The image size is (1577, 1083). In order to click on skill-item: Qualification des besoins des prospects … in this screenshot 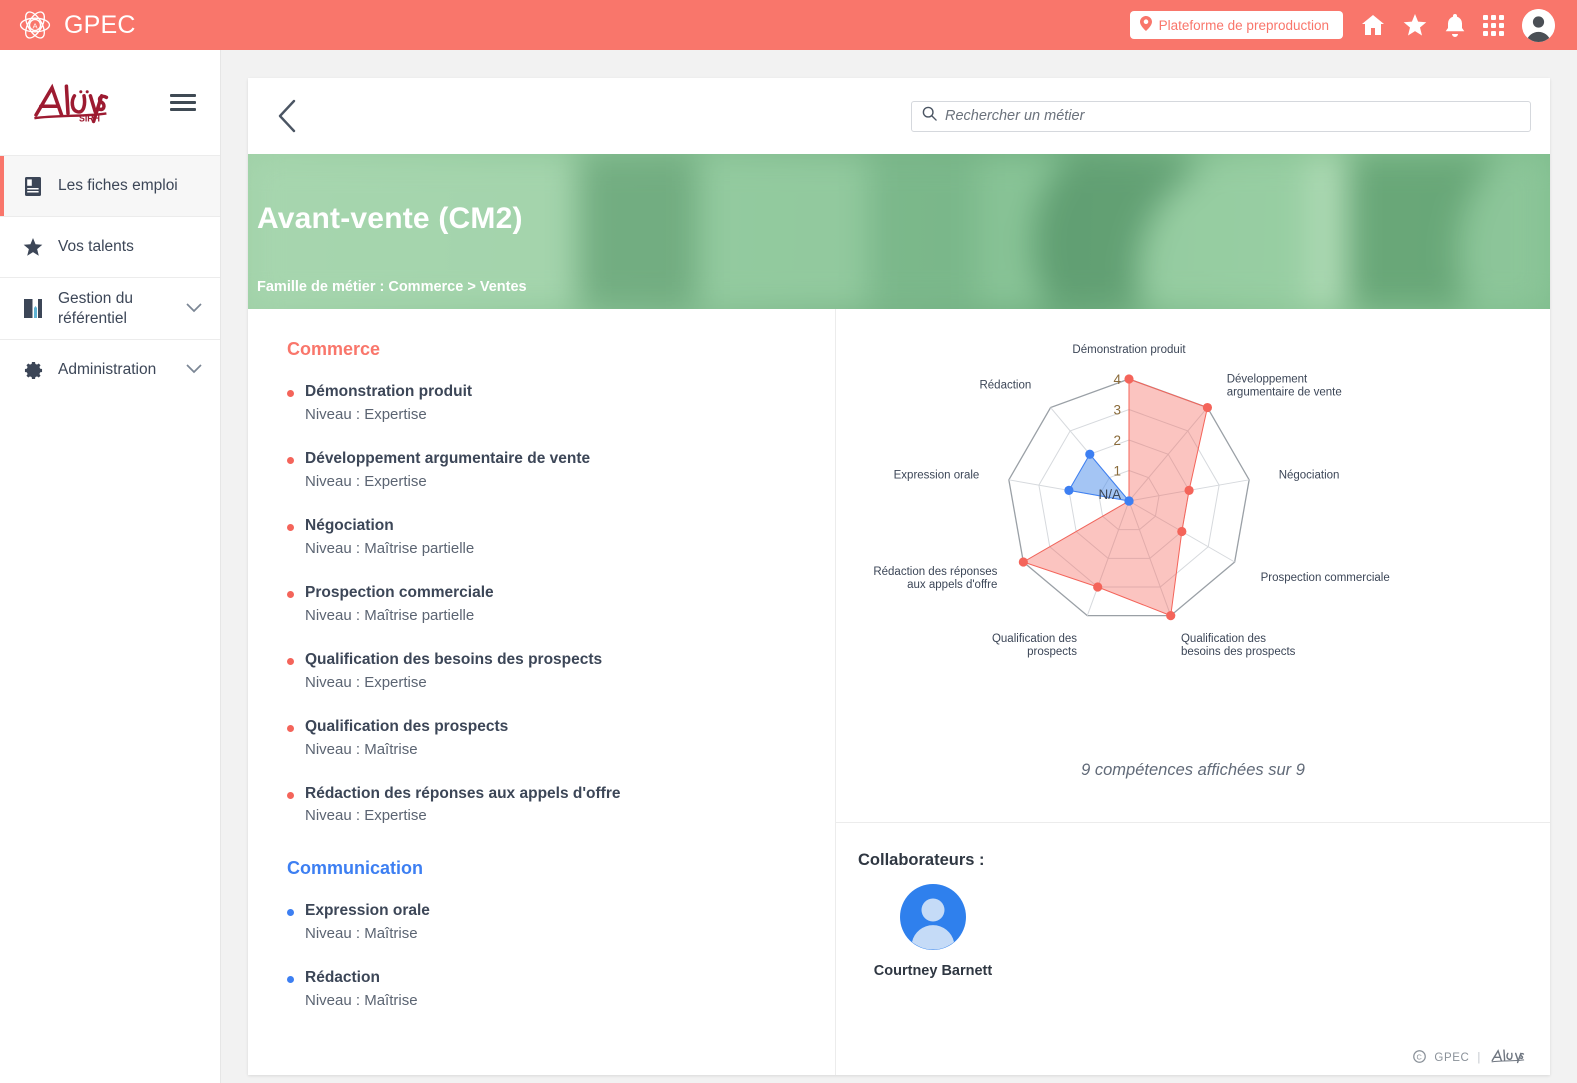, I will do `click(546, 670)`.